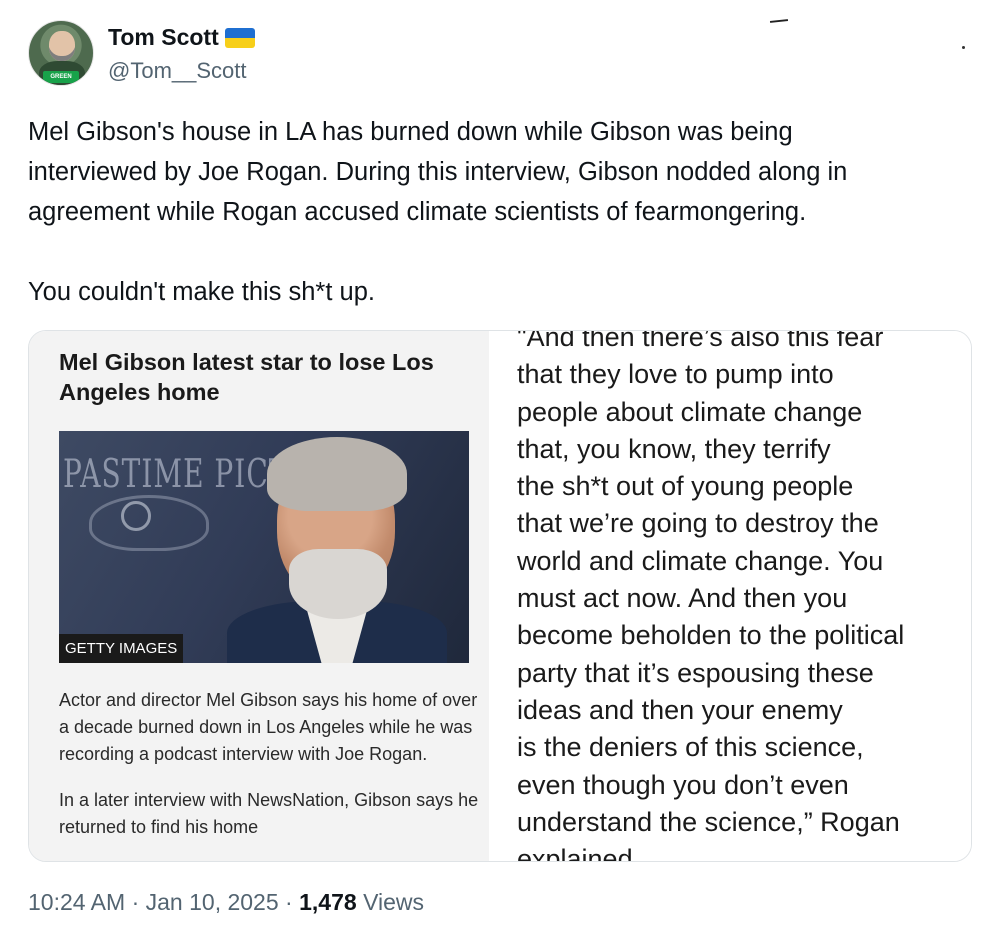  I want to click on name-row: Tom Scott, so click(181, 37).